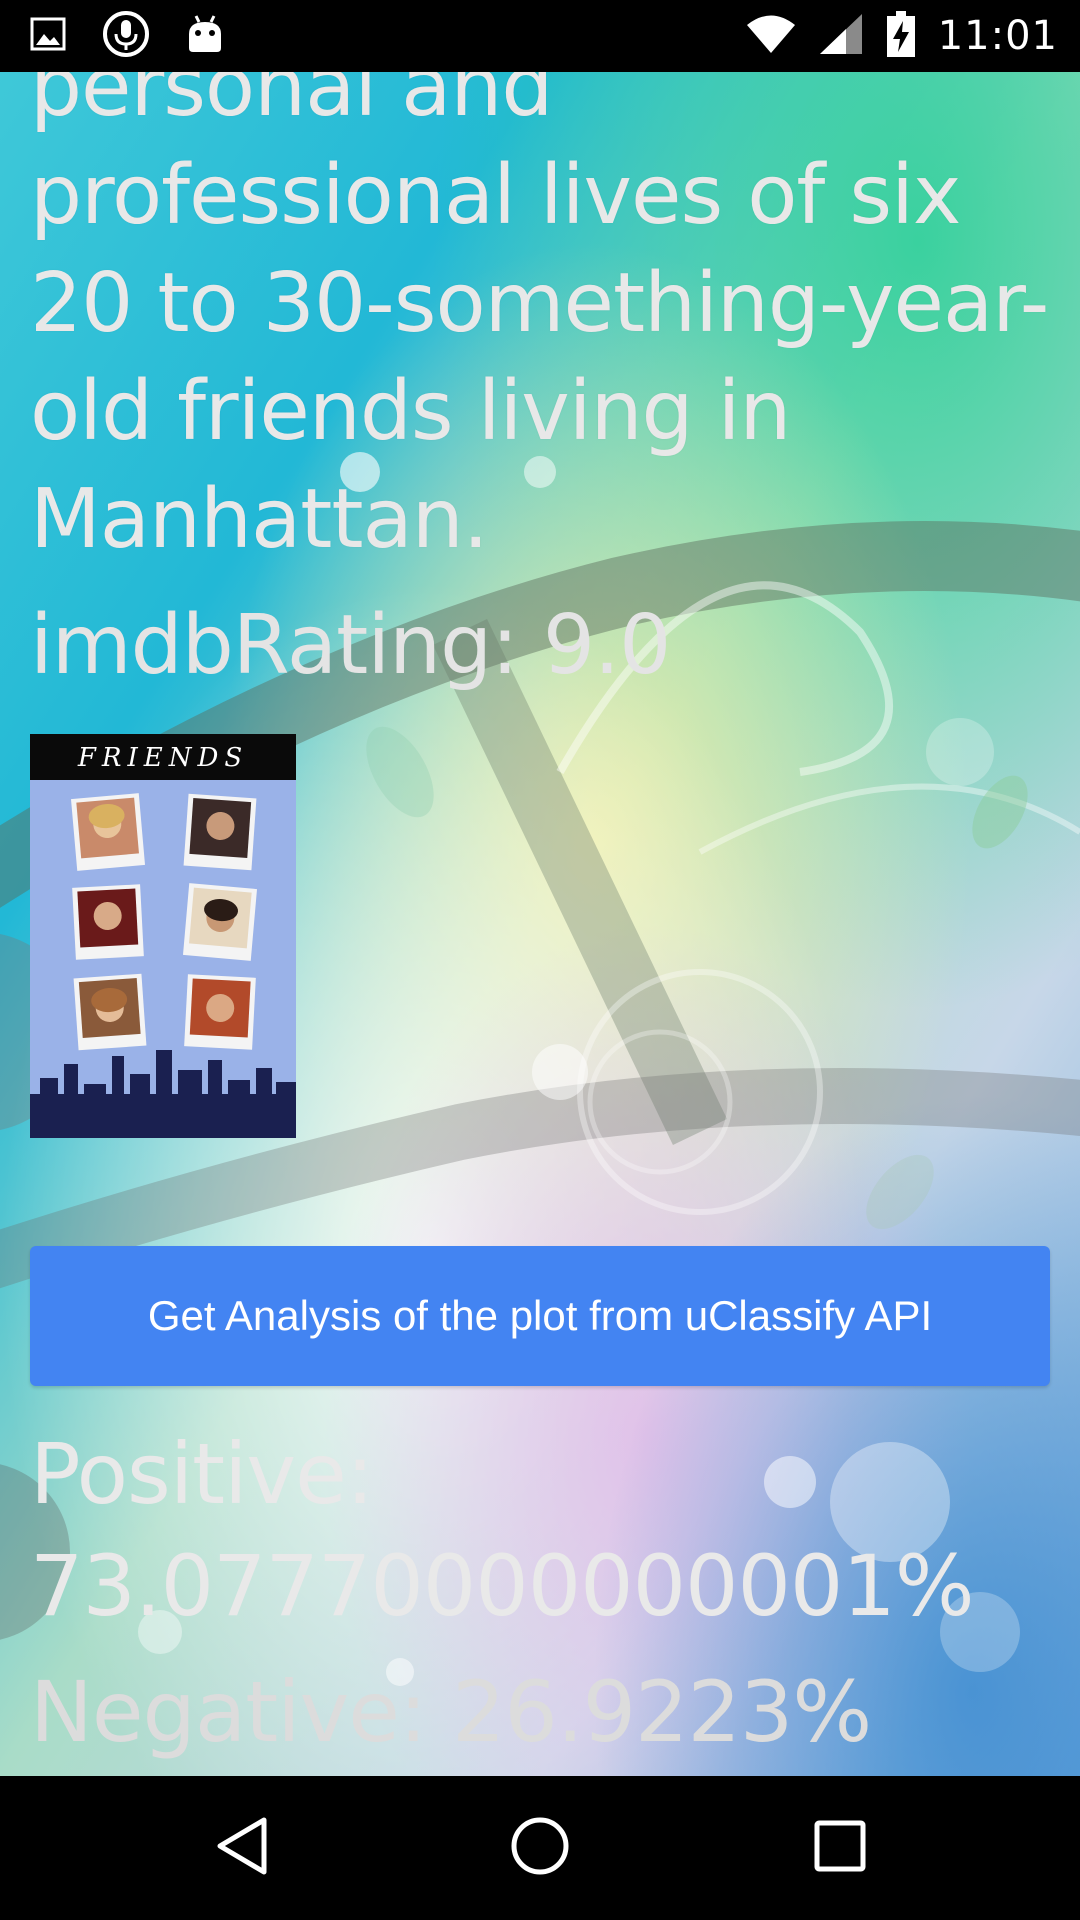 The height and width of the screenshot is (1920, 1080). What do you see at coordinates (841, 36) in the screenshot?
I see `cell-signal-icon` at bounding box center [841, 36].